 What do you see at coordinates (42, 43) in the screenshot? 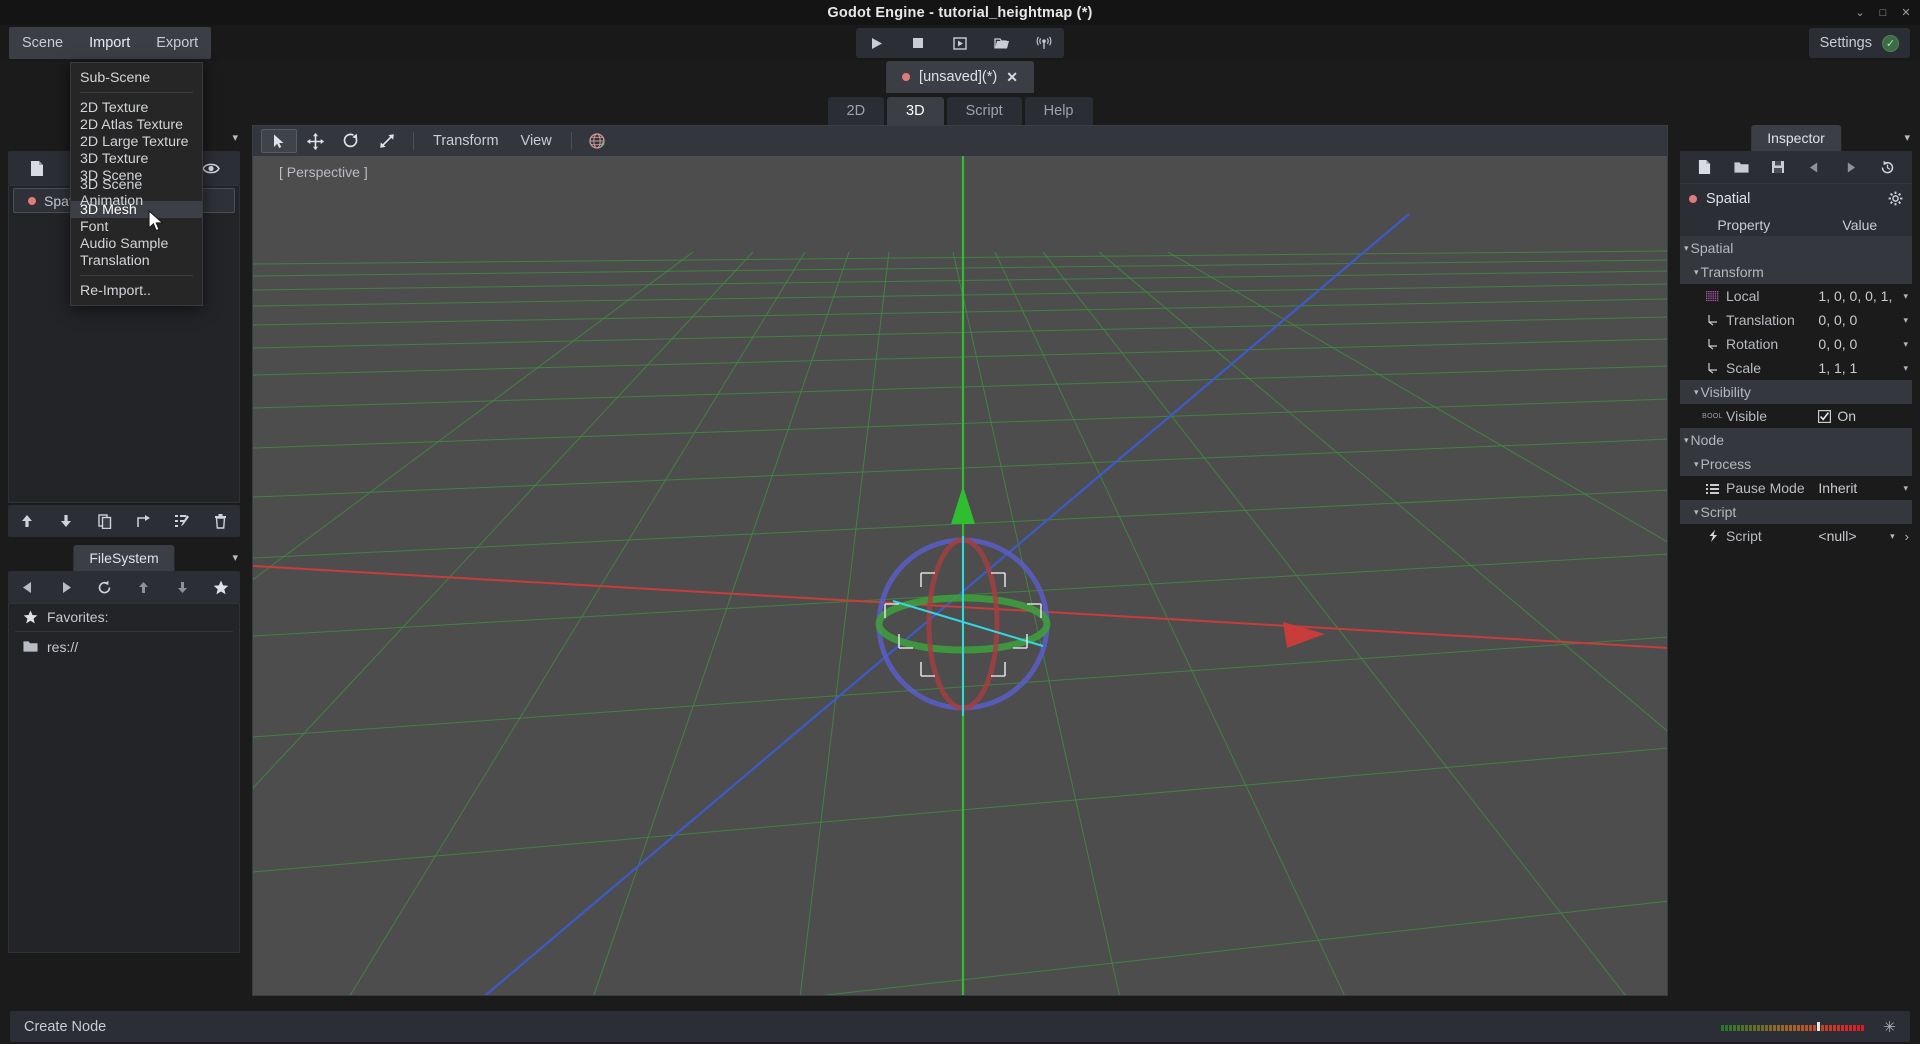
I see `menu-scene: Scene` at bounding box center [42, 43].